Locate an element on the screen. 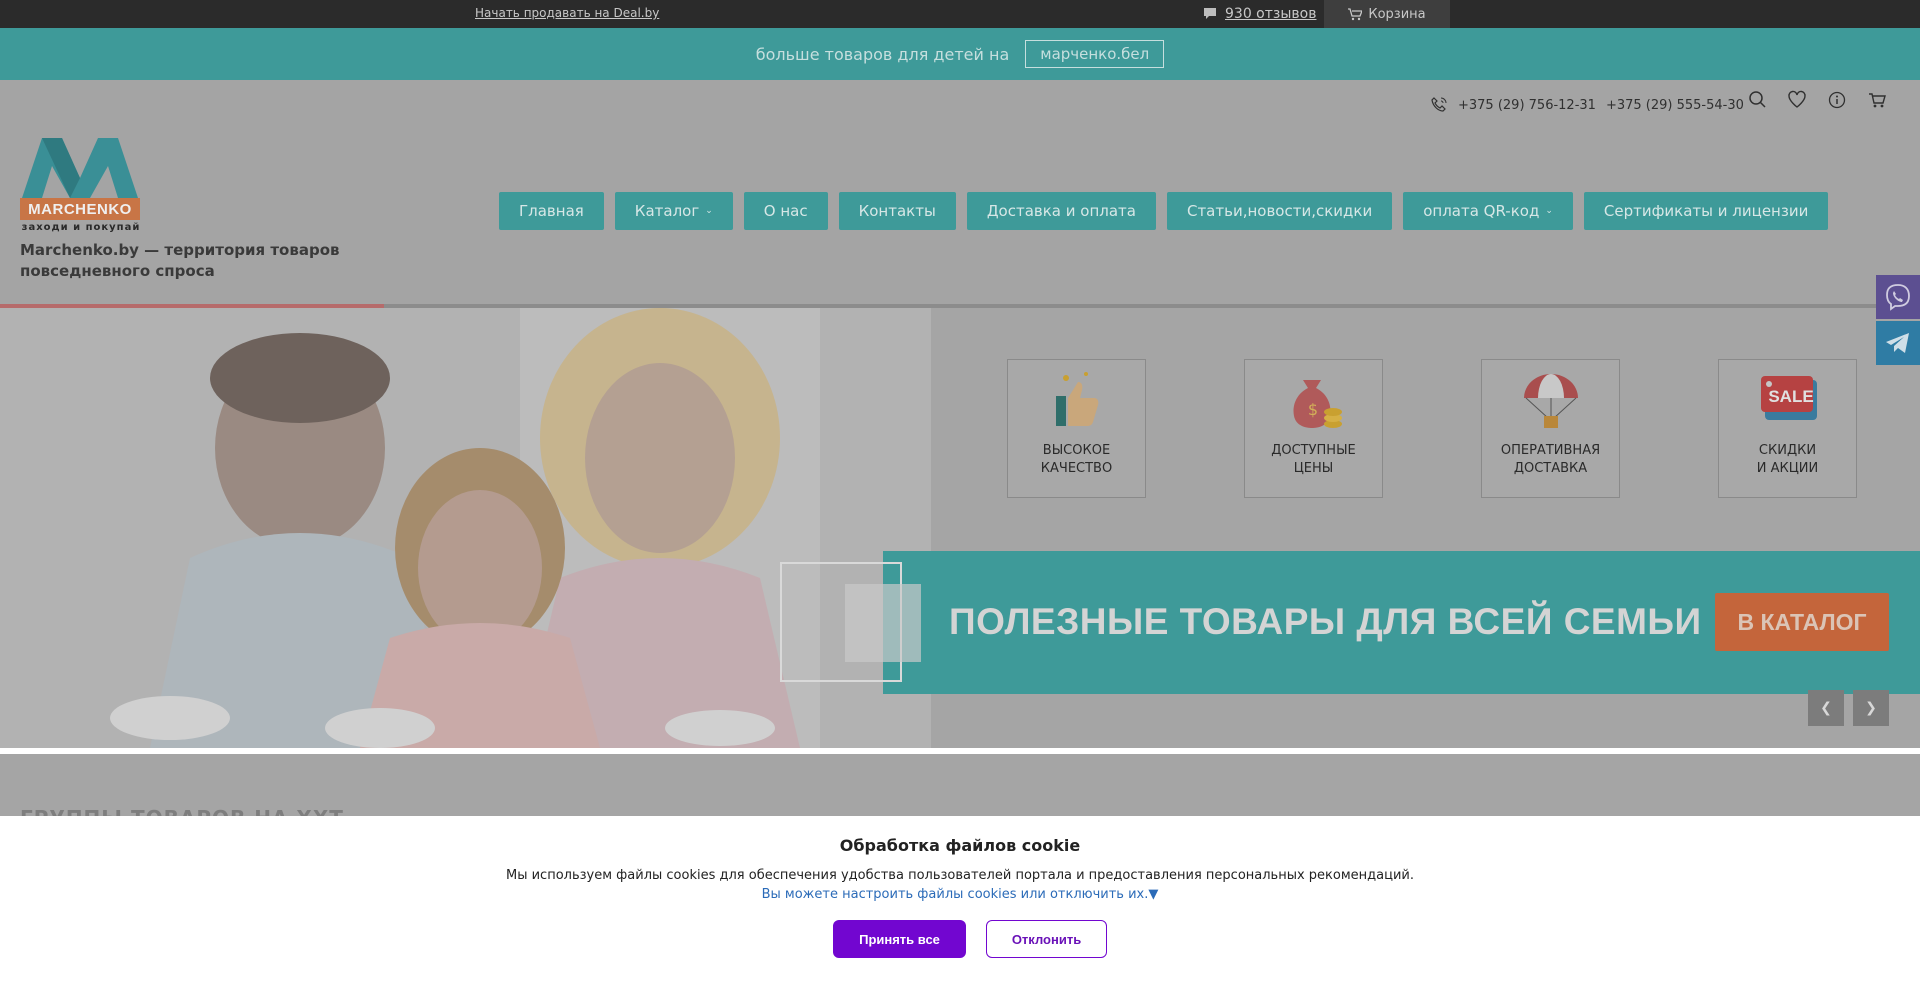 This screenshot has height=993, width=1920. telegram-icon is located at coordinates (1897, 343).